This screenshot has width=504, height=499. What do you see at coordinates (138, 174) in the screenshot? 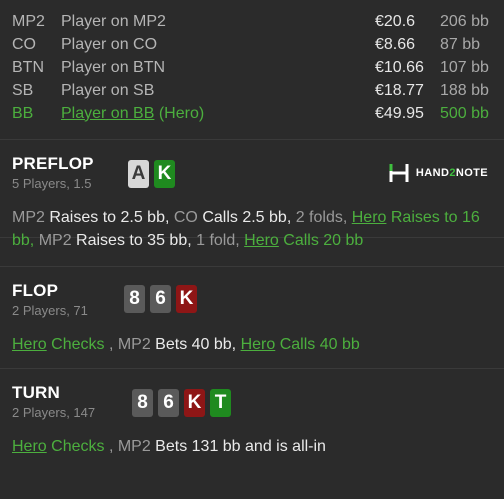
I see `card: A` at bounding box center [138, 174].